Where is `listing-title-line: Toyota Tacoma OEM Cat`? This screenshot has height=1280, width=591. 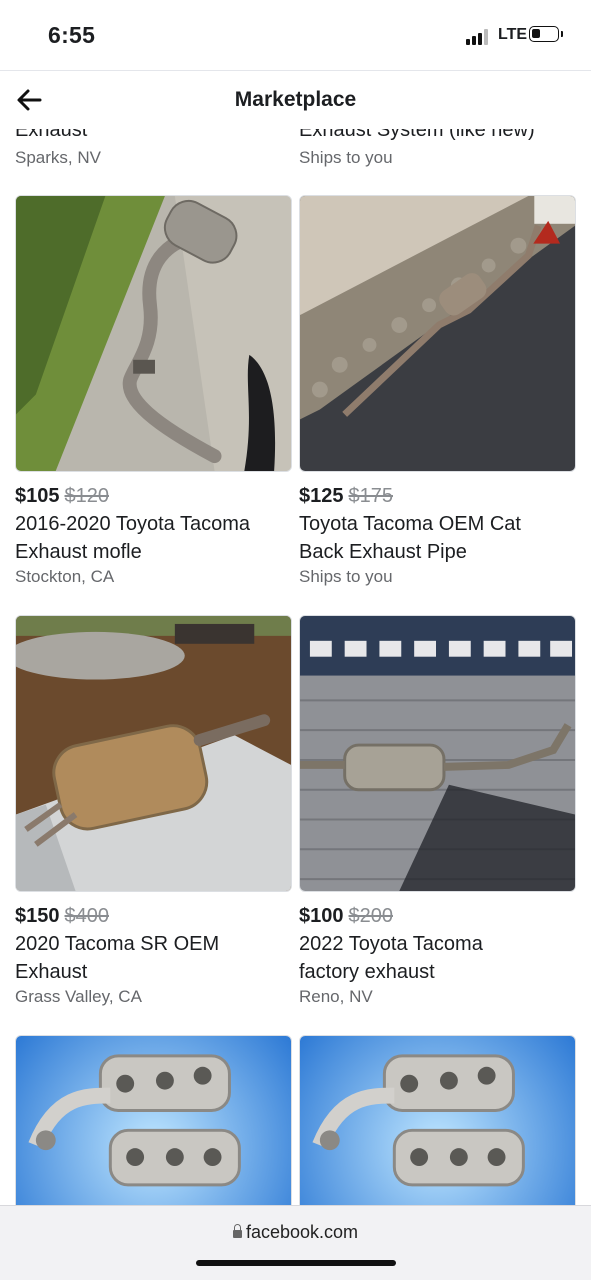 listing-title-line: Toyota Tacoma OEM Cat is located at coordinates (410, 524).